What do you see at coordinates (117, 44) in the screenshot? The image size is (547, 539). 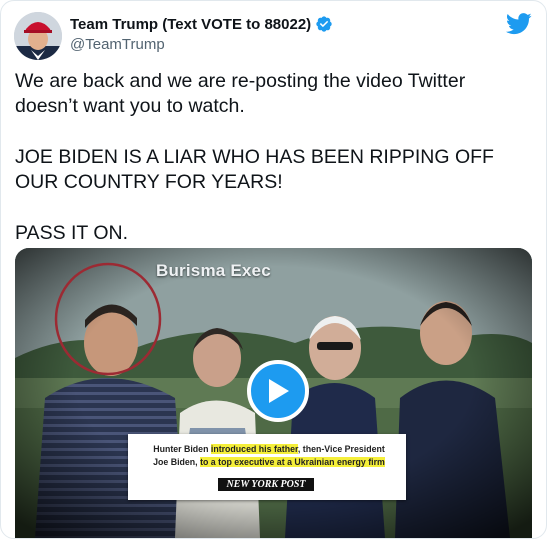 I see `author-handle: @TeamTrump` at bounding box center [117, 44].